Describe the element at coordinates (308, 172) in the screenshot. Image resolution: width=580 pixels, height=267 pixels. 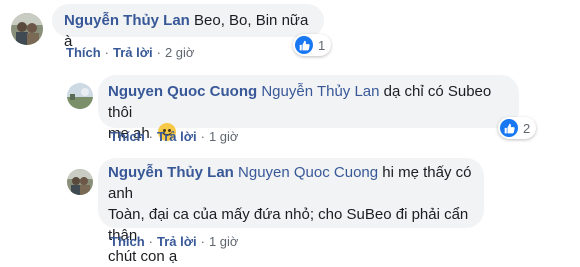
I see `mention-tag: Nguyen Quoc Cuong` at that location.